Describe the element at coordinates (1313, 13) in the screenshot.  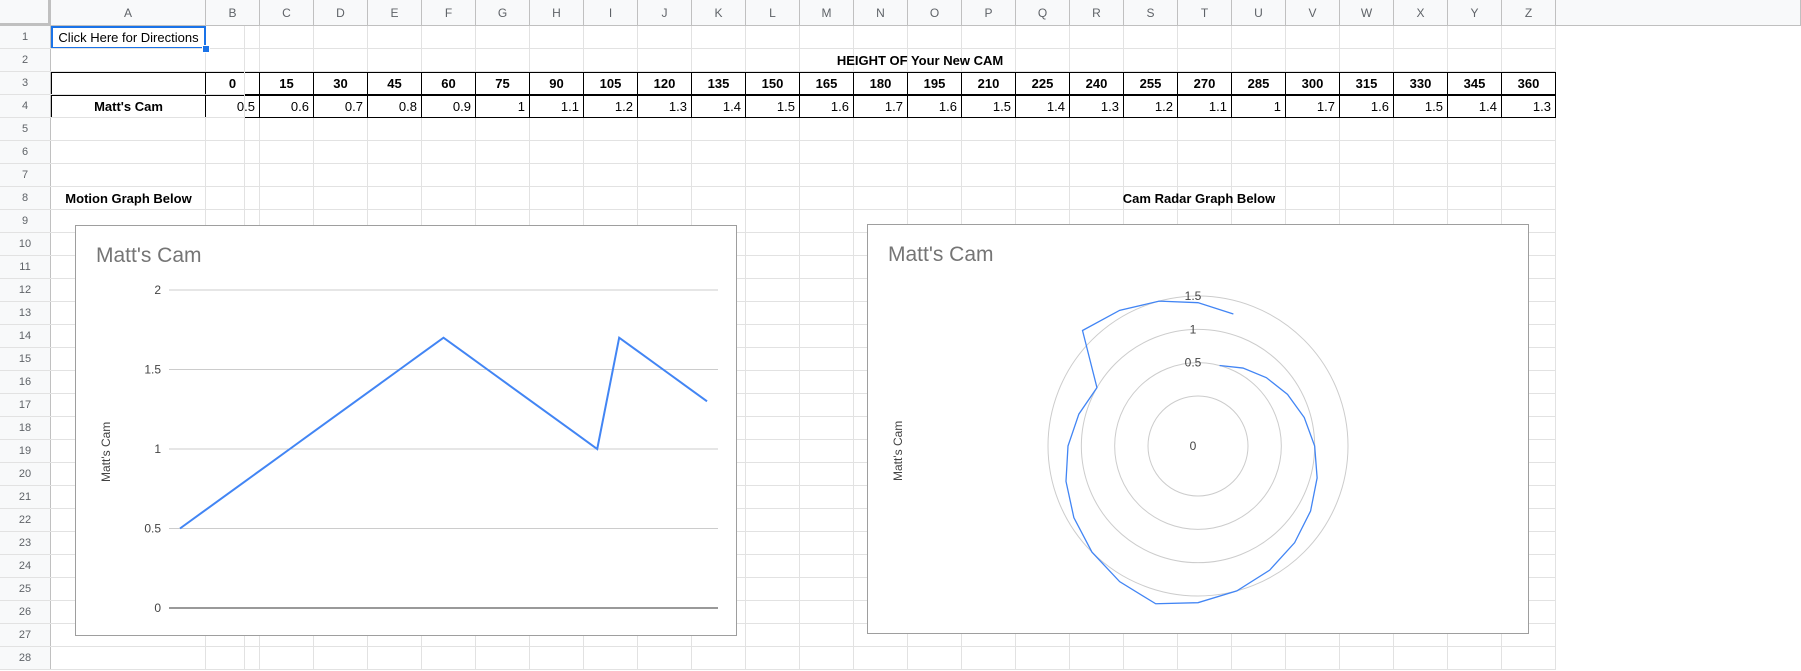
I see `column-header-V: V` at that location.